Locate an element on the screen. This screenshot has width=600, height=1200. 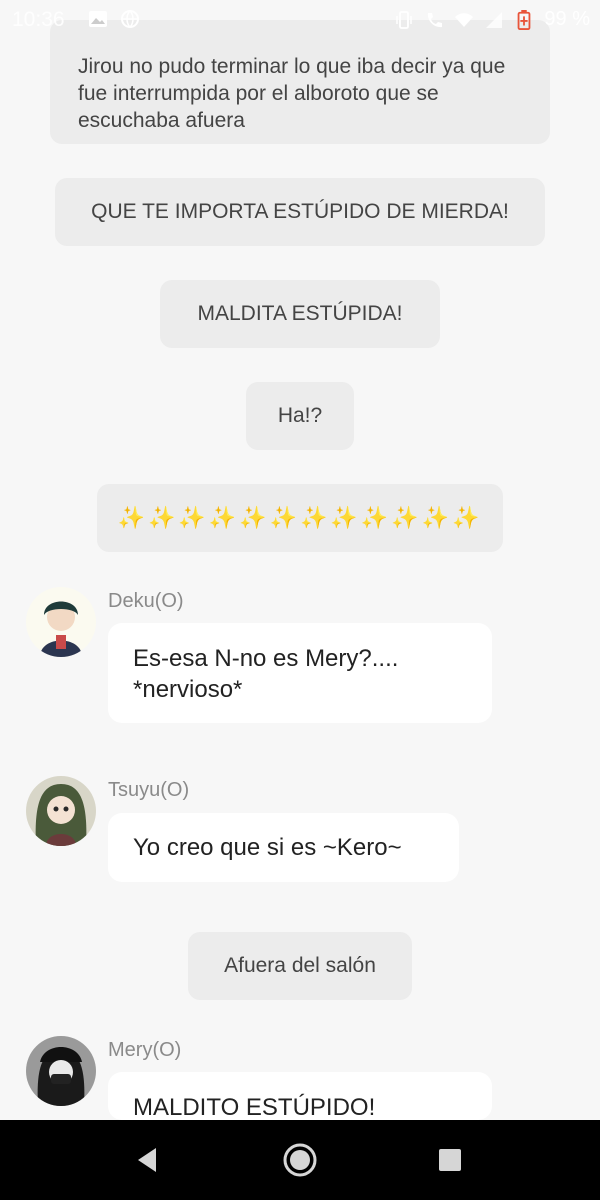
narration-text: MALDITA ESTÚPIDA! is located at coordinates (300, 313).